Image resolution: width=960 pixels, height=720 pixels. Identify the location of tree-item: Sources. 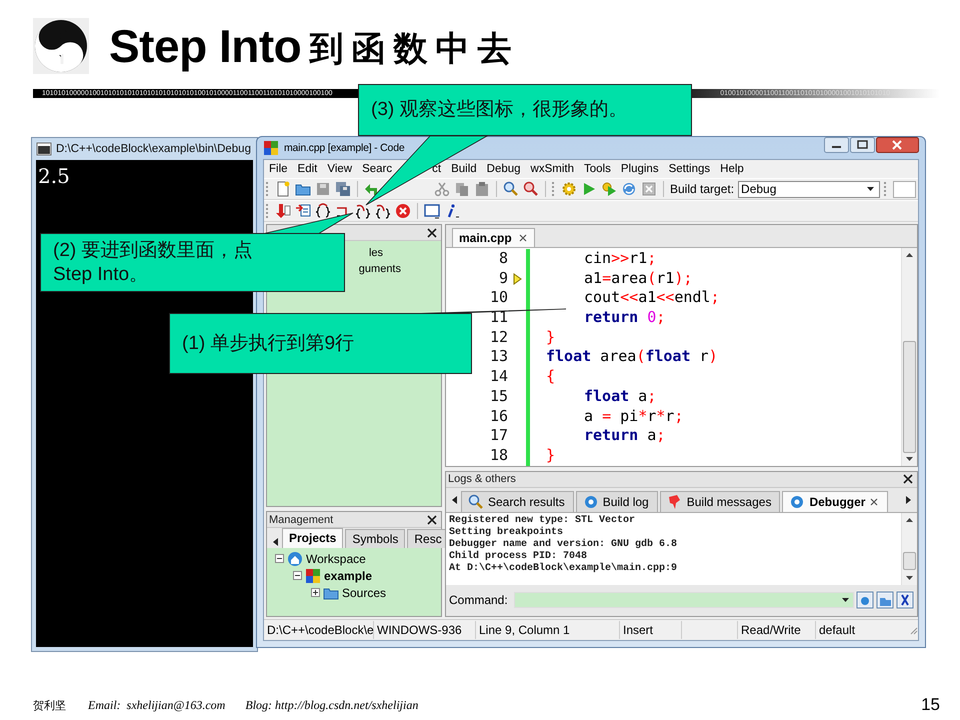
(364, 593).